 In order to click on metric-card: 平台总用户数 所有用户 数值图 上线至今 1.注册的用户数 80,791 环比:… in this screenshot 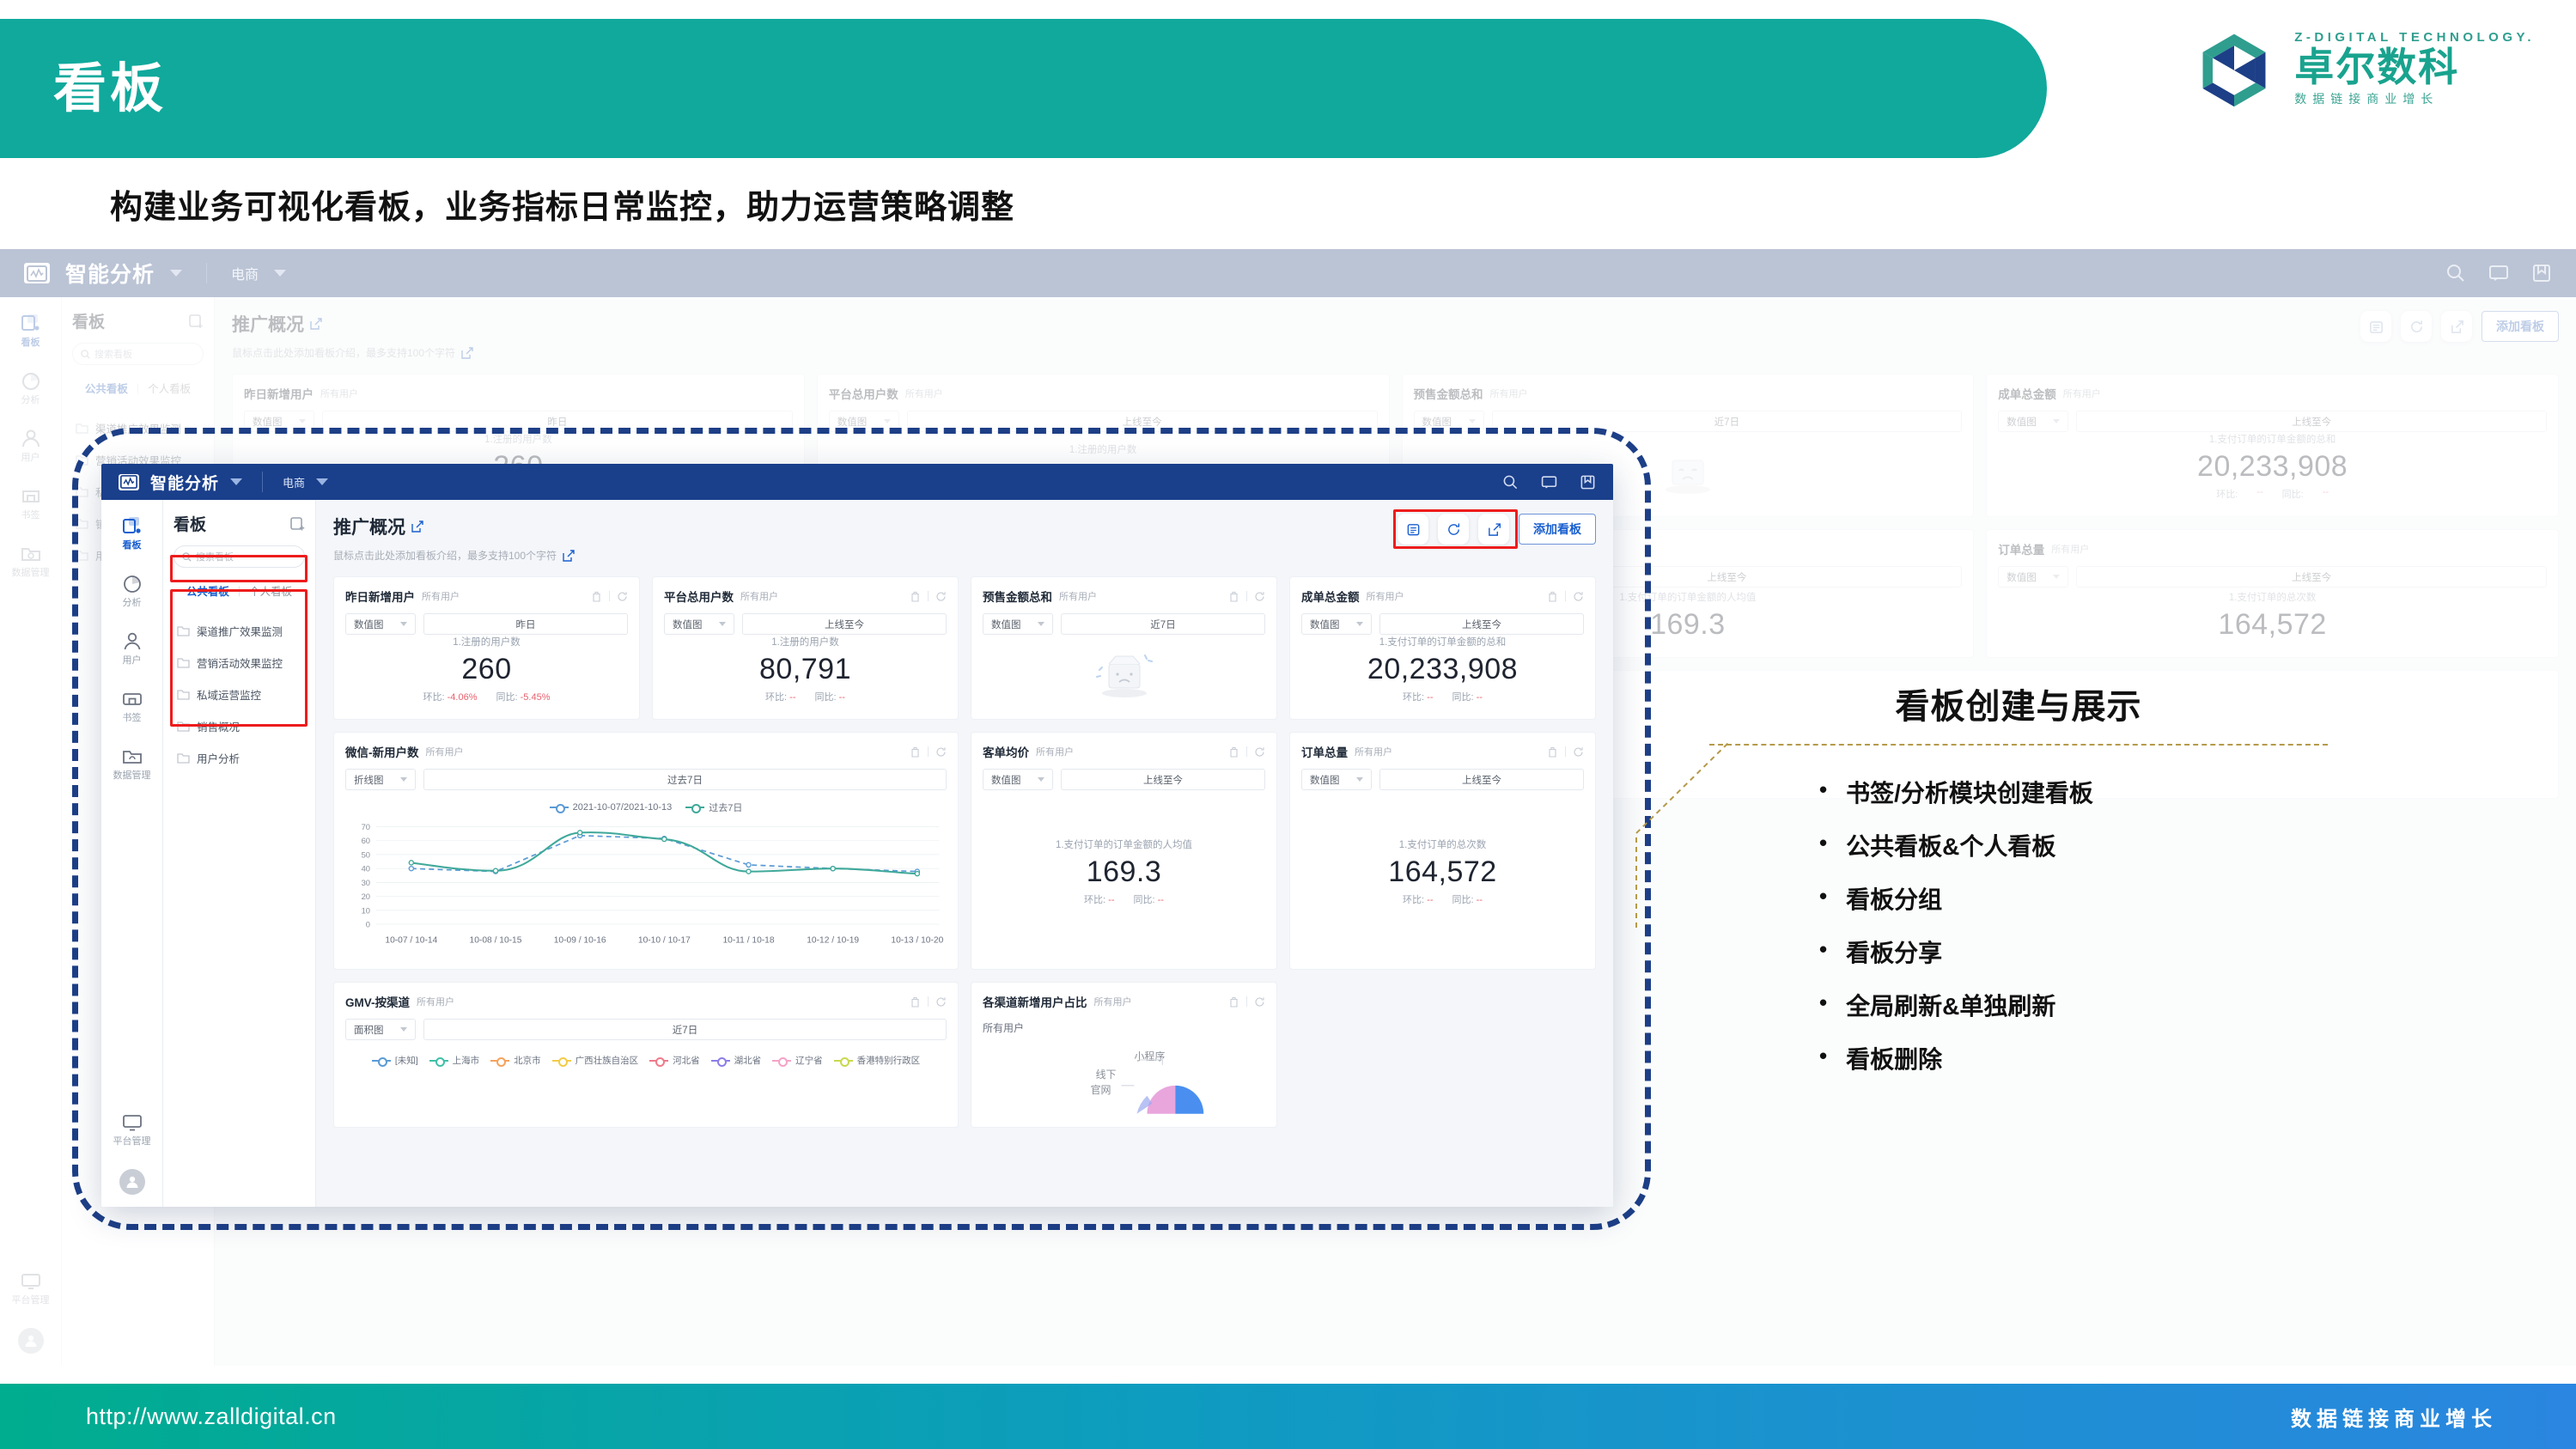, I will do `click(805, 648)`.